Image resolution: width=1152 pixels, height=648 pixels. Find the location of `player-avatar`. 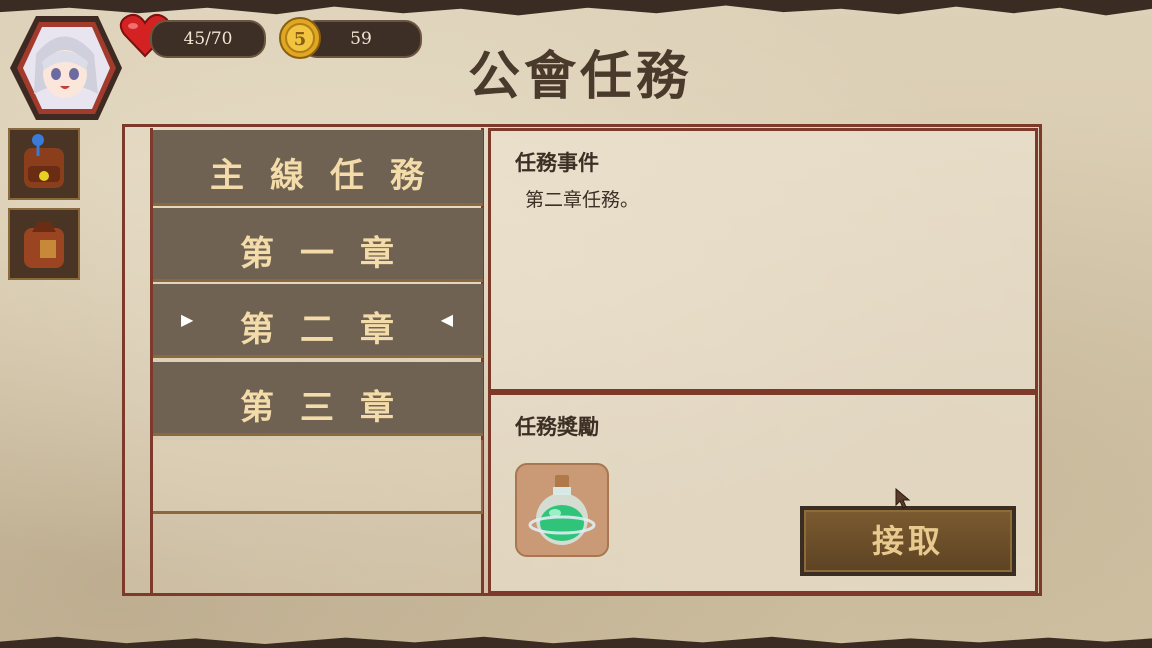

player-avatar is located at coordinates (65, 68).